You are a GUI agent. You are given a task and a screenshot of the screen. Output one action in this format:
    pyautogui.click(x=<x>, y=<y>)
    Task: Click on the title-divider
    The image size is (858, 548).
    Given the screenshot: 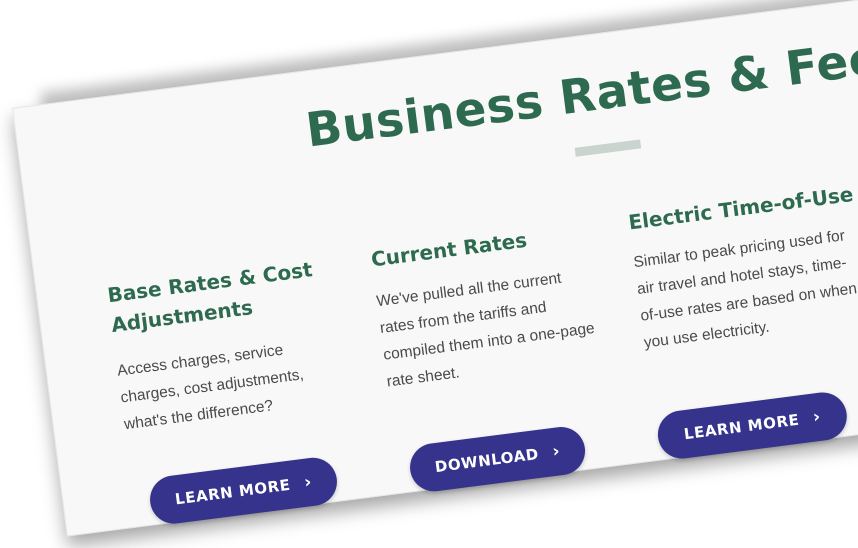 What is the action you would take?
    pyautogui.click(x=608, y=148)
    